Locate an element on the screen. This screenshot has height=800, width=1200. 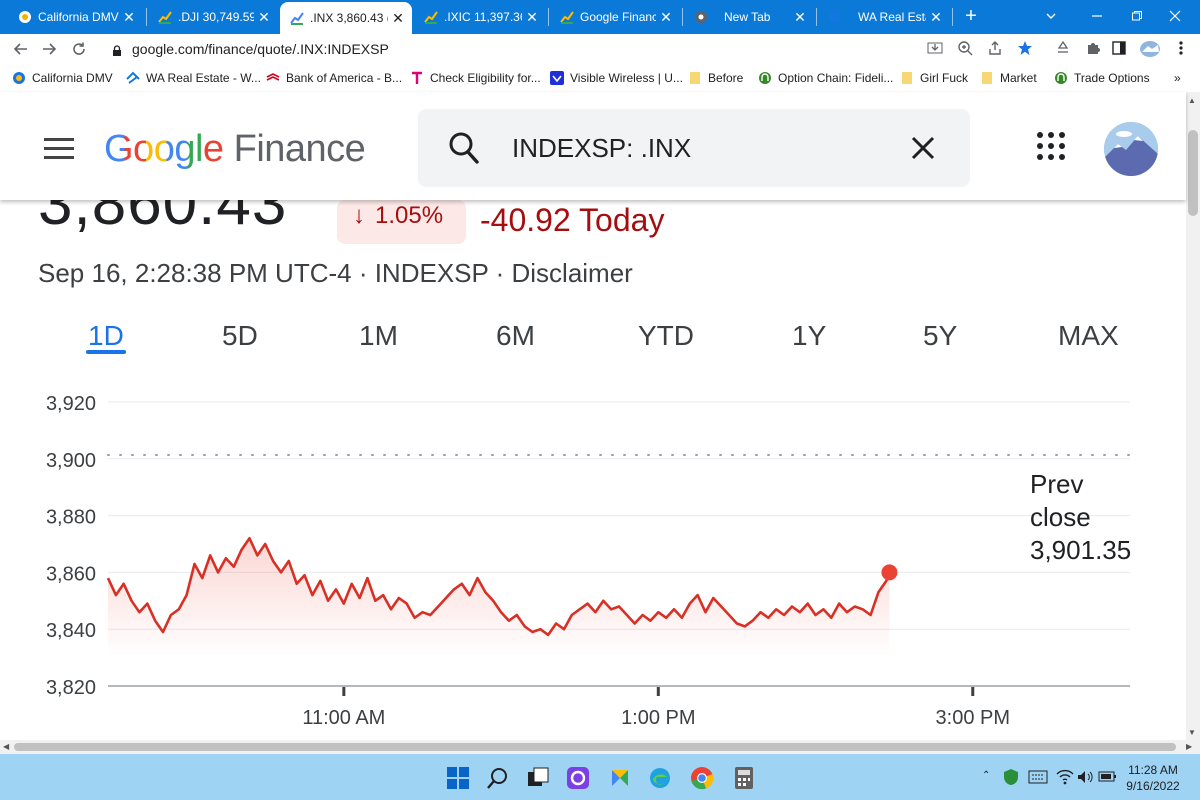
back-icon is located at coordinates (21, 49).